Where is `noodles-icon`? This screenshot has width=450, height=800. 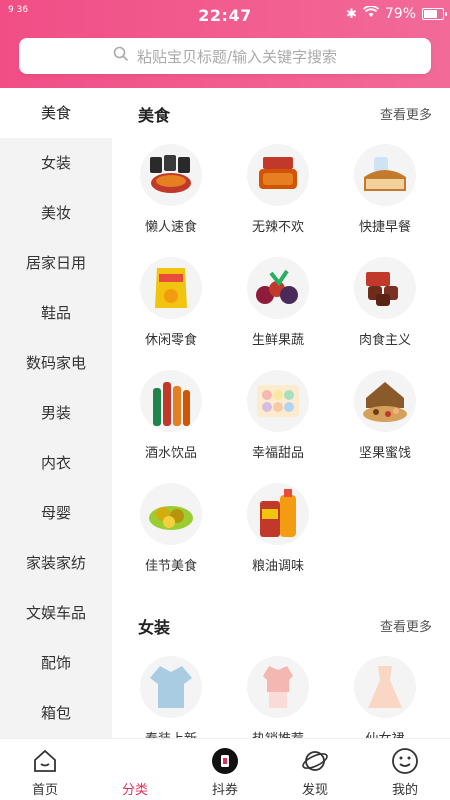
noodles-icon is located at coordinates (171, 175).